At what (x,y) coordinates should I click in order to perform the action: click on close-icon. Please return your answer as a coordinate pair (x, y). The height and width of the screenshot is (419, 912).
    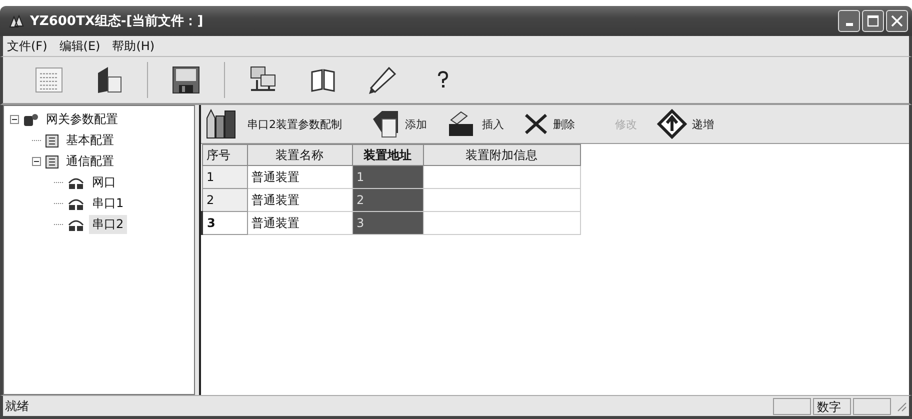
    Looking at the image, I should click on (897, 21).